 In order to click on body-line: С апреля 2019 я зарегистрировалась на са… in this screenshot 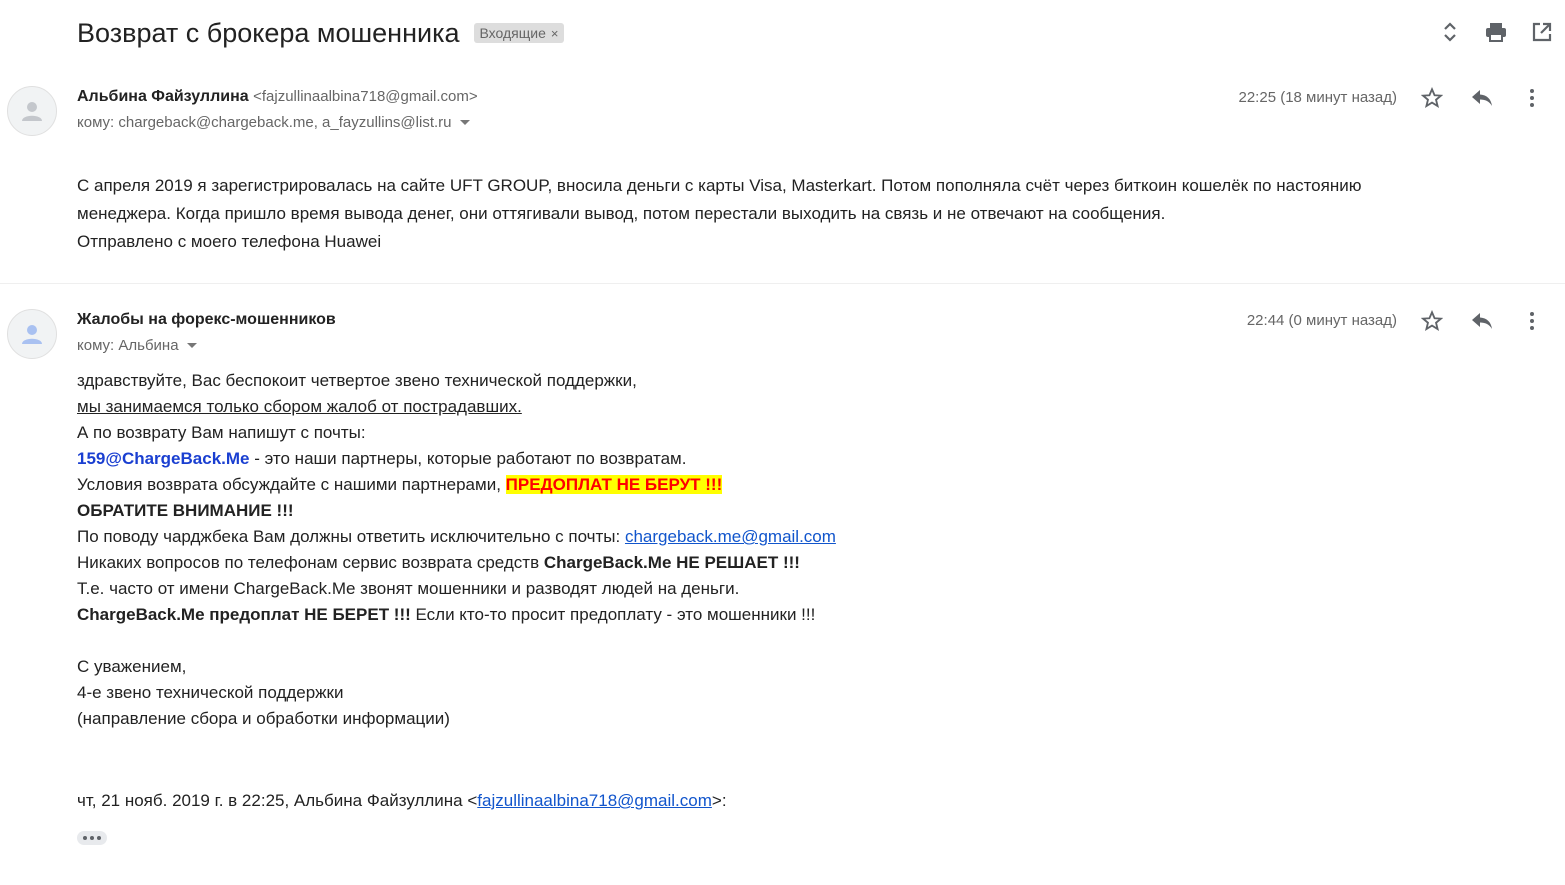, I will do `click(719, 185)`.